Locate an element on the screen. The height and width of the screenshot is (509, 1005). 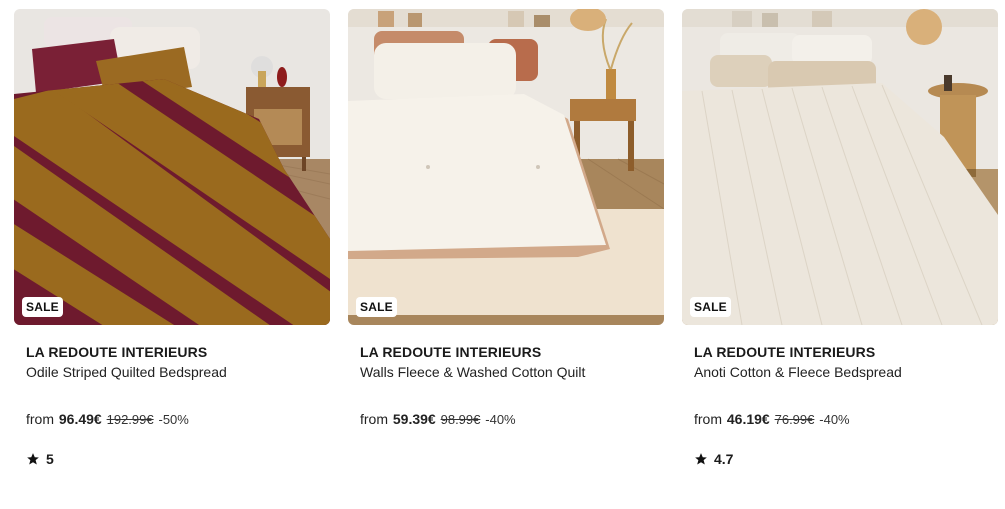
product-name: Walls Fleece & Washed Cotton Quilt is located at coordinates (472, 372).